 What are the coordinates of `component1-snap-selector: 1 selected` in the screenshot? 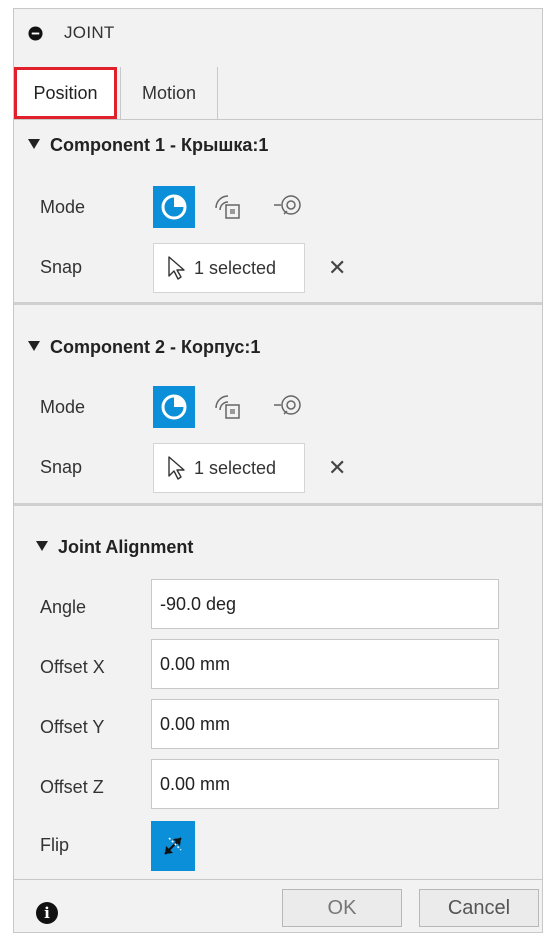 It's located at (229, 268).